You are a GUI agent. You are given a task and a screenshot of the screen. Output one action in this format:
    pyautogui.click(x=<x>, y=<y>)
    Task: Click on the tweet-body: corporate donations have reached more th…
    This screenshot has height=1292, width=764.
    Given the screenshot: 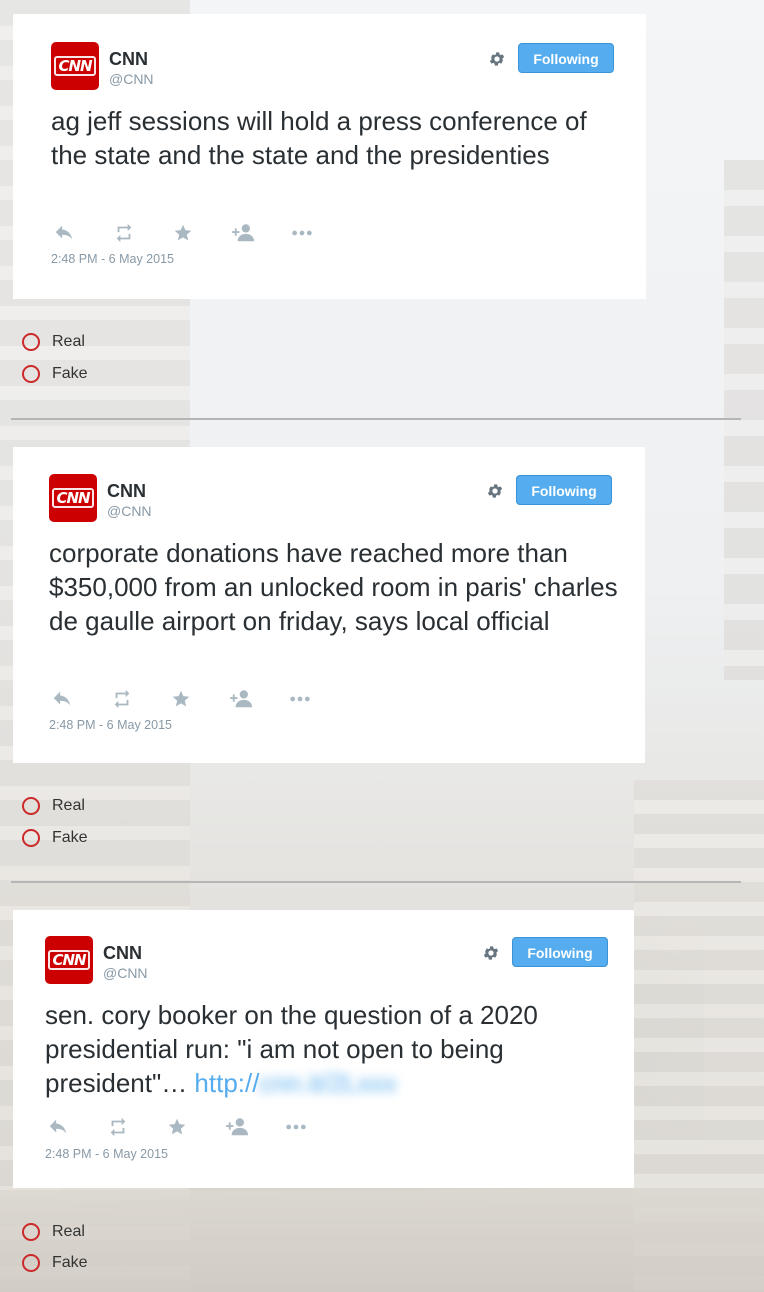 What is the action you would take?
    pyautogui.click(x=333, y=587)
    